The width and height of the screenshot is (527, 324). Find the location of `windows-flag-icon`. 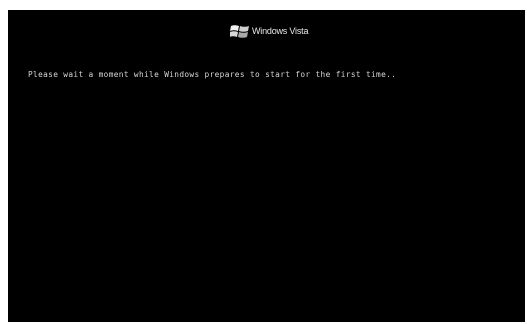

windows-flag-icon is located at coordinates (241, 31).